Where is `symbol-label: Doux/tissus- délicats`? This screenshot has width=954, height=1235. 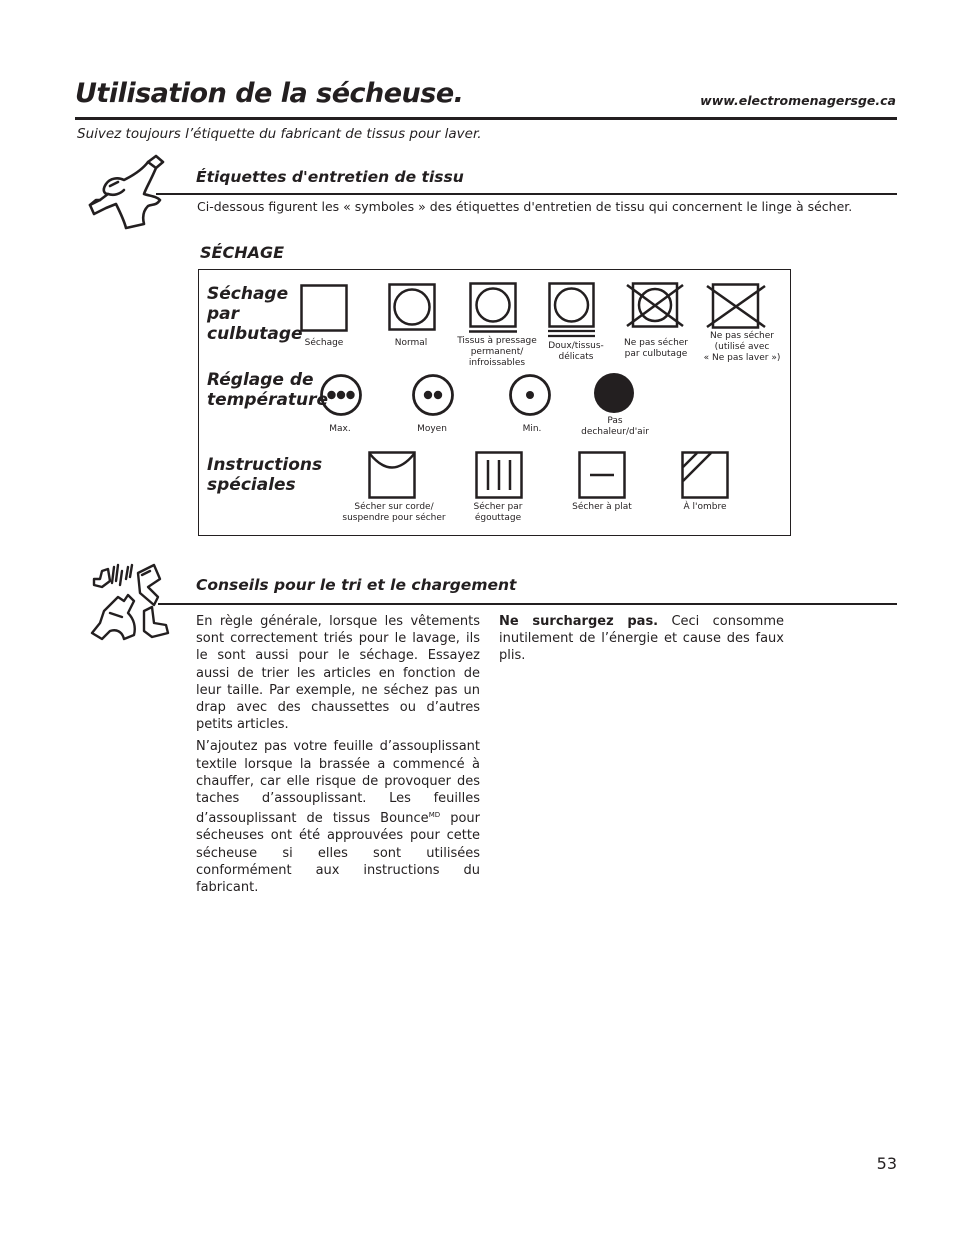 symbol-label: Doux/tissus- délicats is located at coordinates (576, 351).